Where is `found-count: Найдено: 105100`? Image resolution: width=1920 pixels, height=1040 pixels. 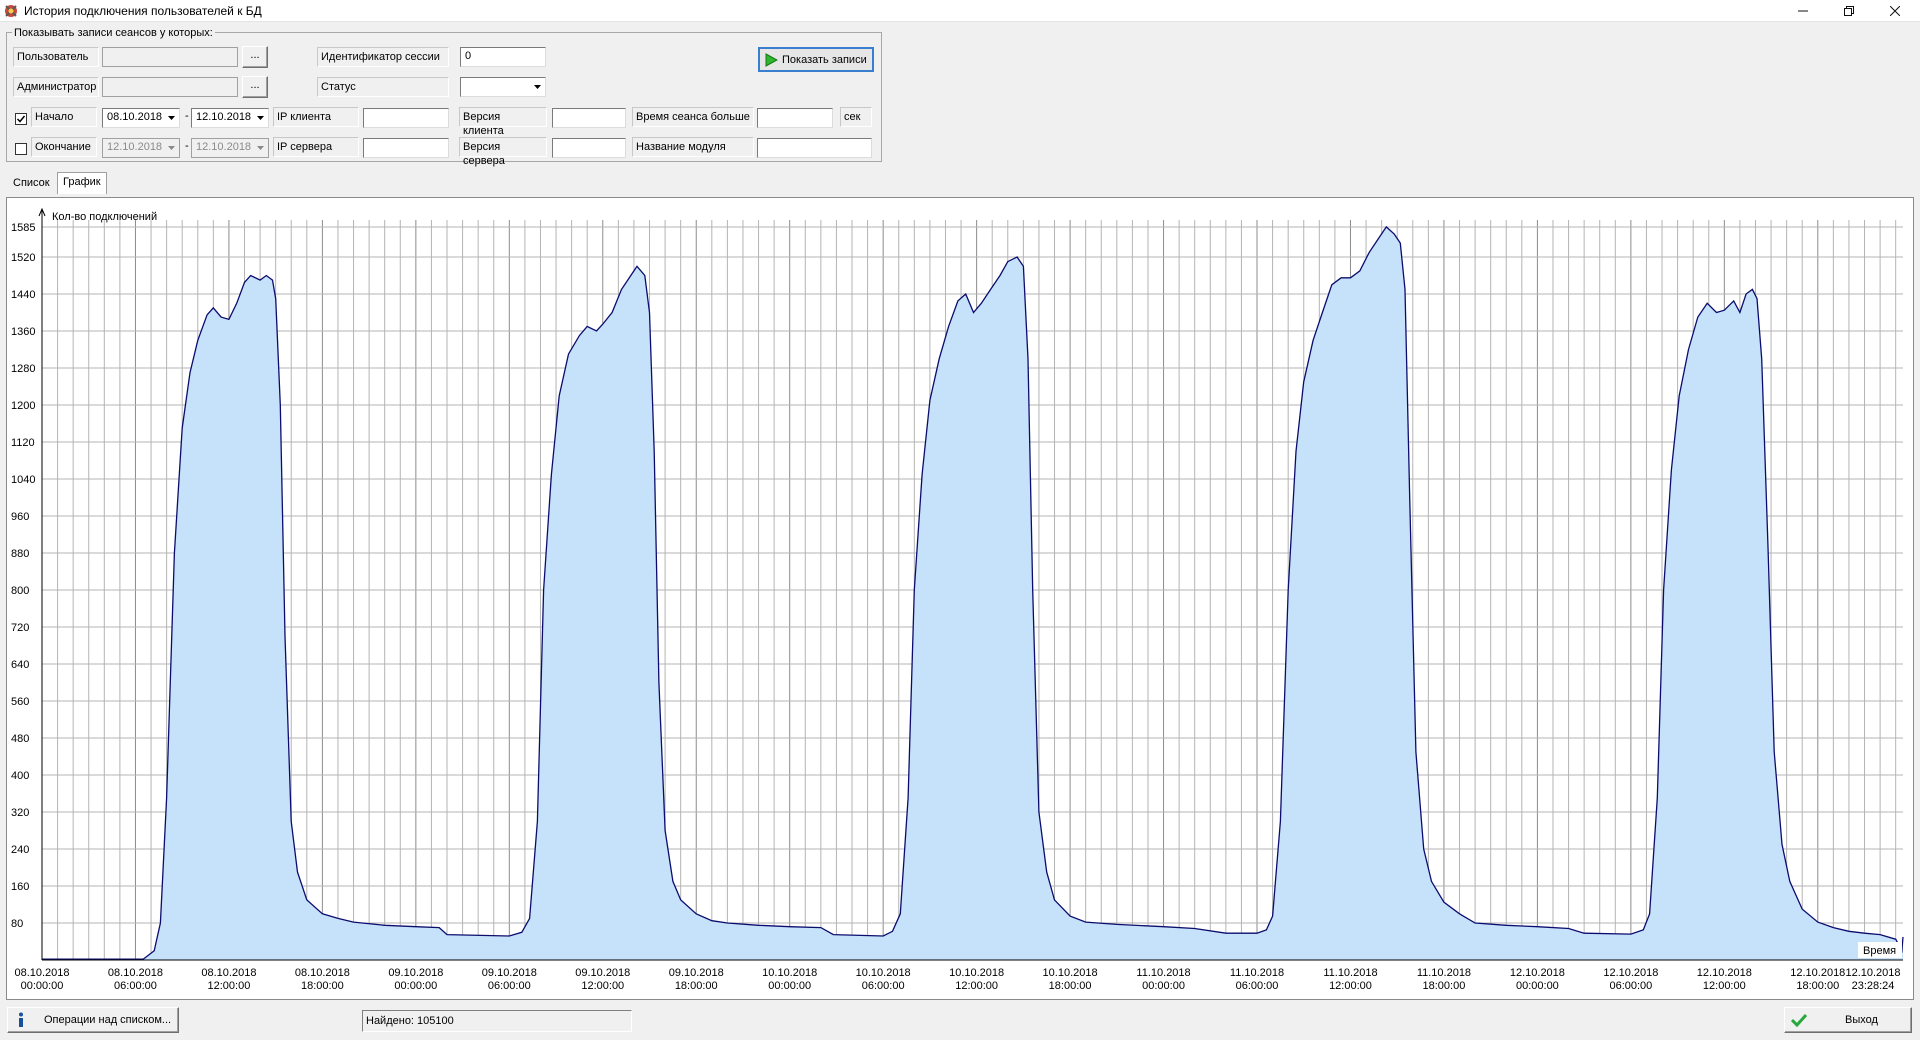 found-count: Найдено: 105100 is located at coordinates (497, 1021).